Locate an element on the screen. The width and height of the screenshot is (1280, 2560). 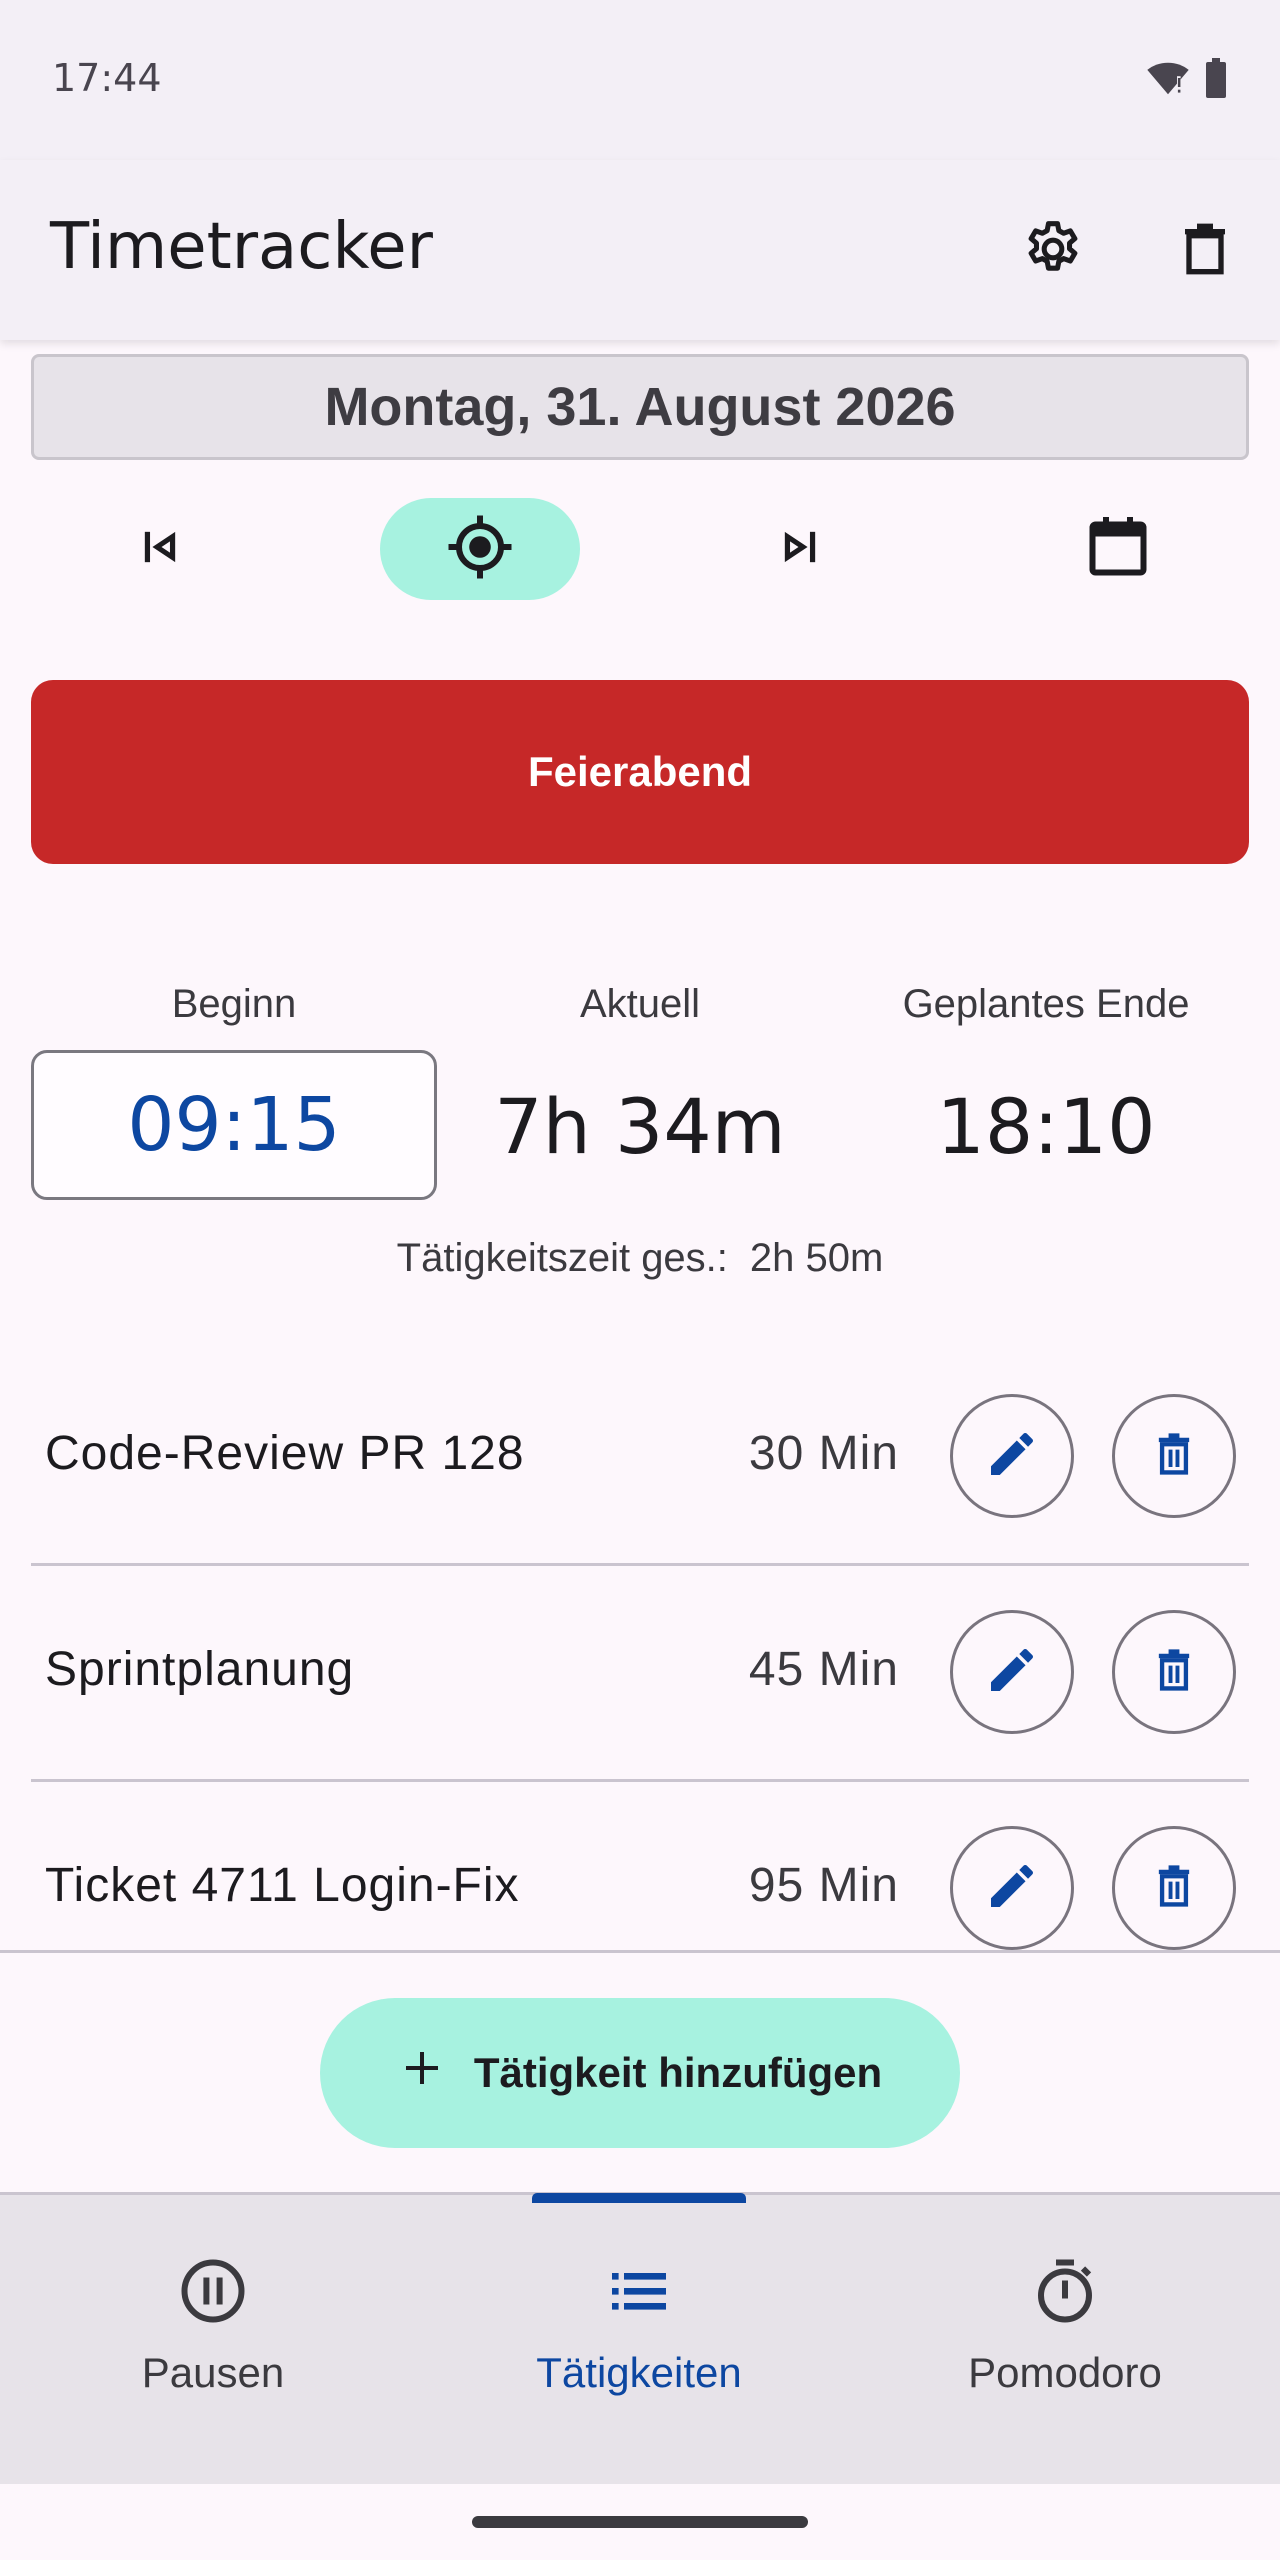
tab-pomodoro: Pomodoro is located at coordinates (1065, 2341).